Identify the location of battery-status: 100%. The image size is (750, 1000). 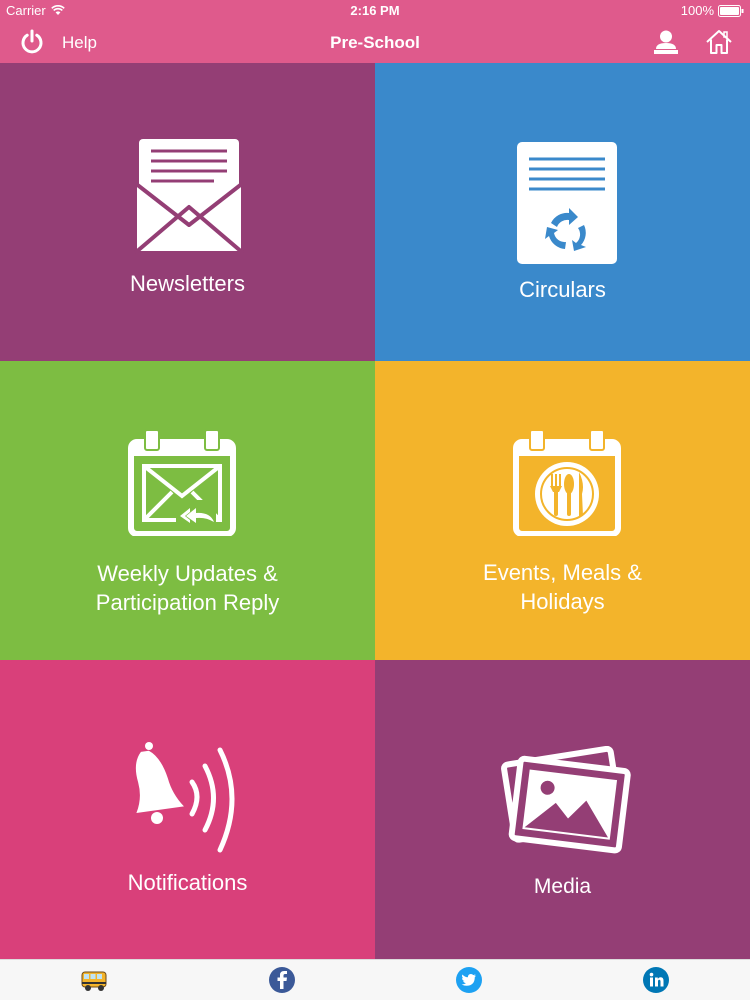
(712, 10).